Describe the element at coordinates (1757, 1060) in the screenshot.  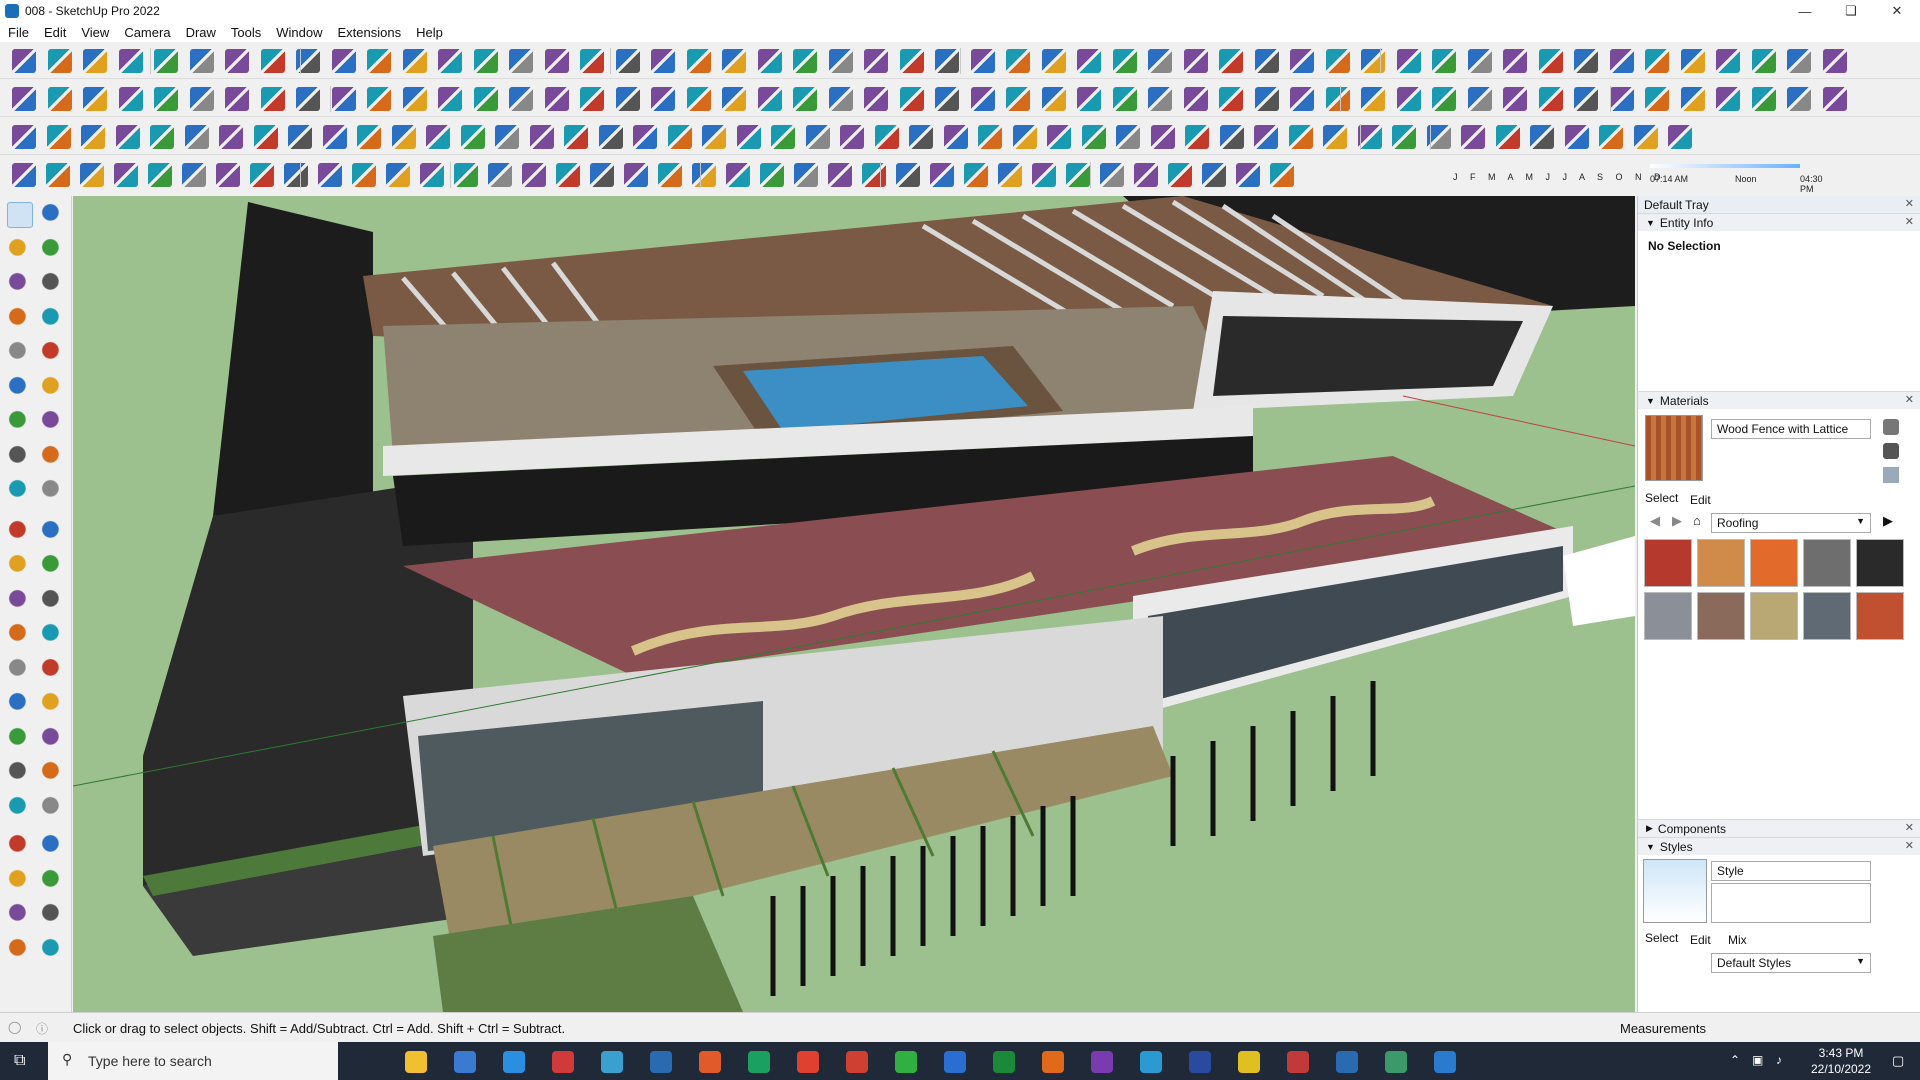
I see `network-icon: ▣` at that location.